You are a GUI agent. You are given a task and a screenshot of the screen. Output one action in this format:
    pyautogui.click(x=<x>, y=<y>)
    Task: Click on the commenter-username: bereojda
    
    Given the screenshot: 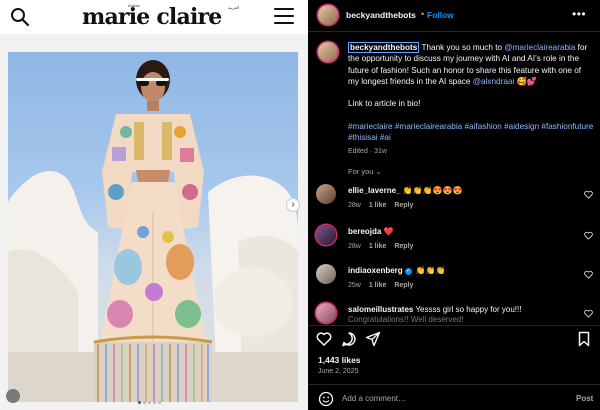 What is the action you would take?
    pyautogui.click(x=364, y=231)
    